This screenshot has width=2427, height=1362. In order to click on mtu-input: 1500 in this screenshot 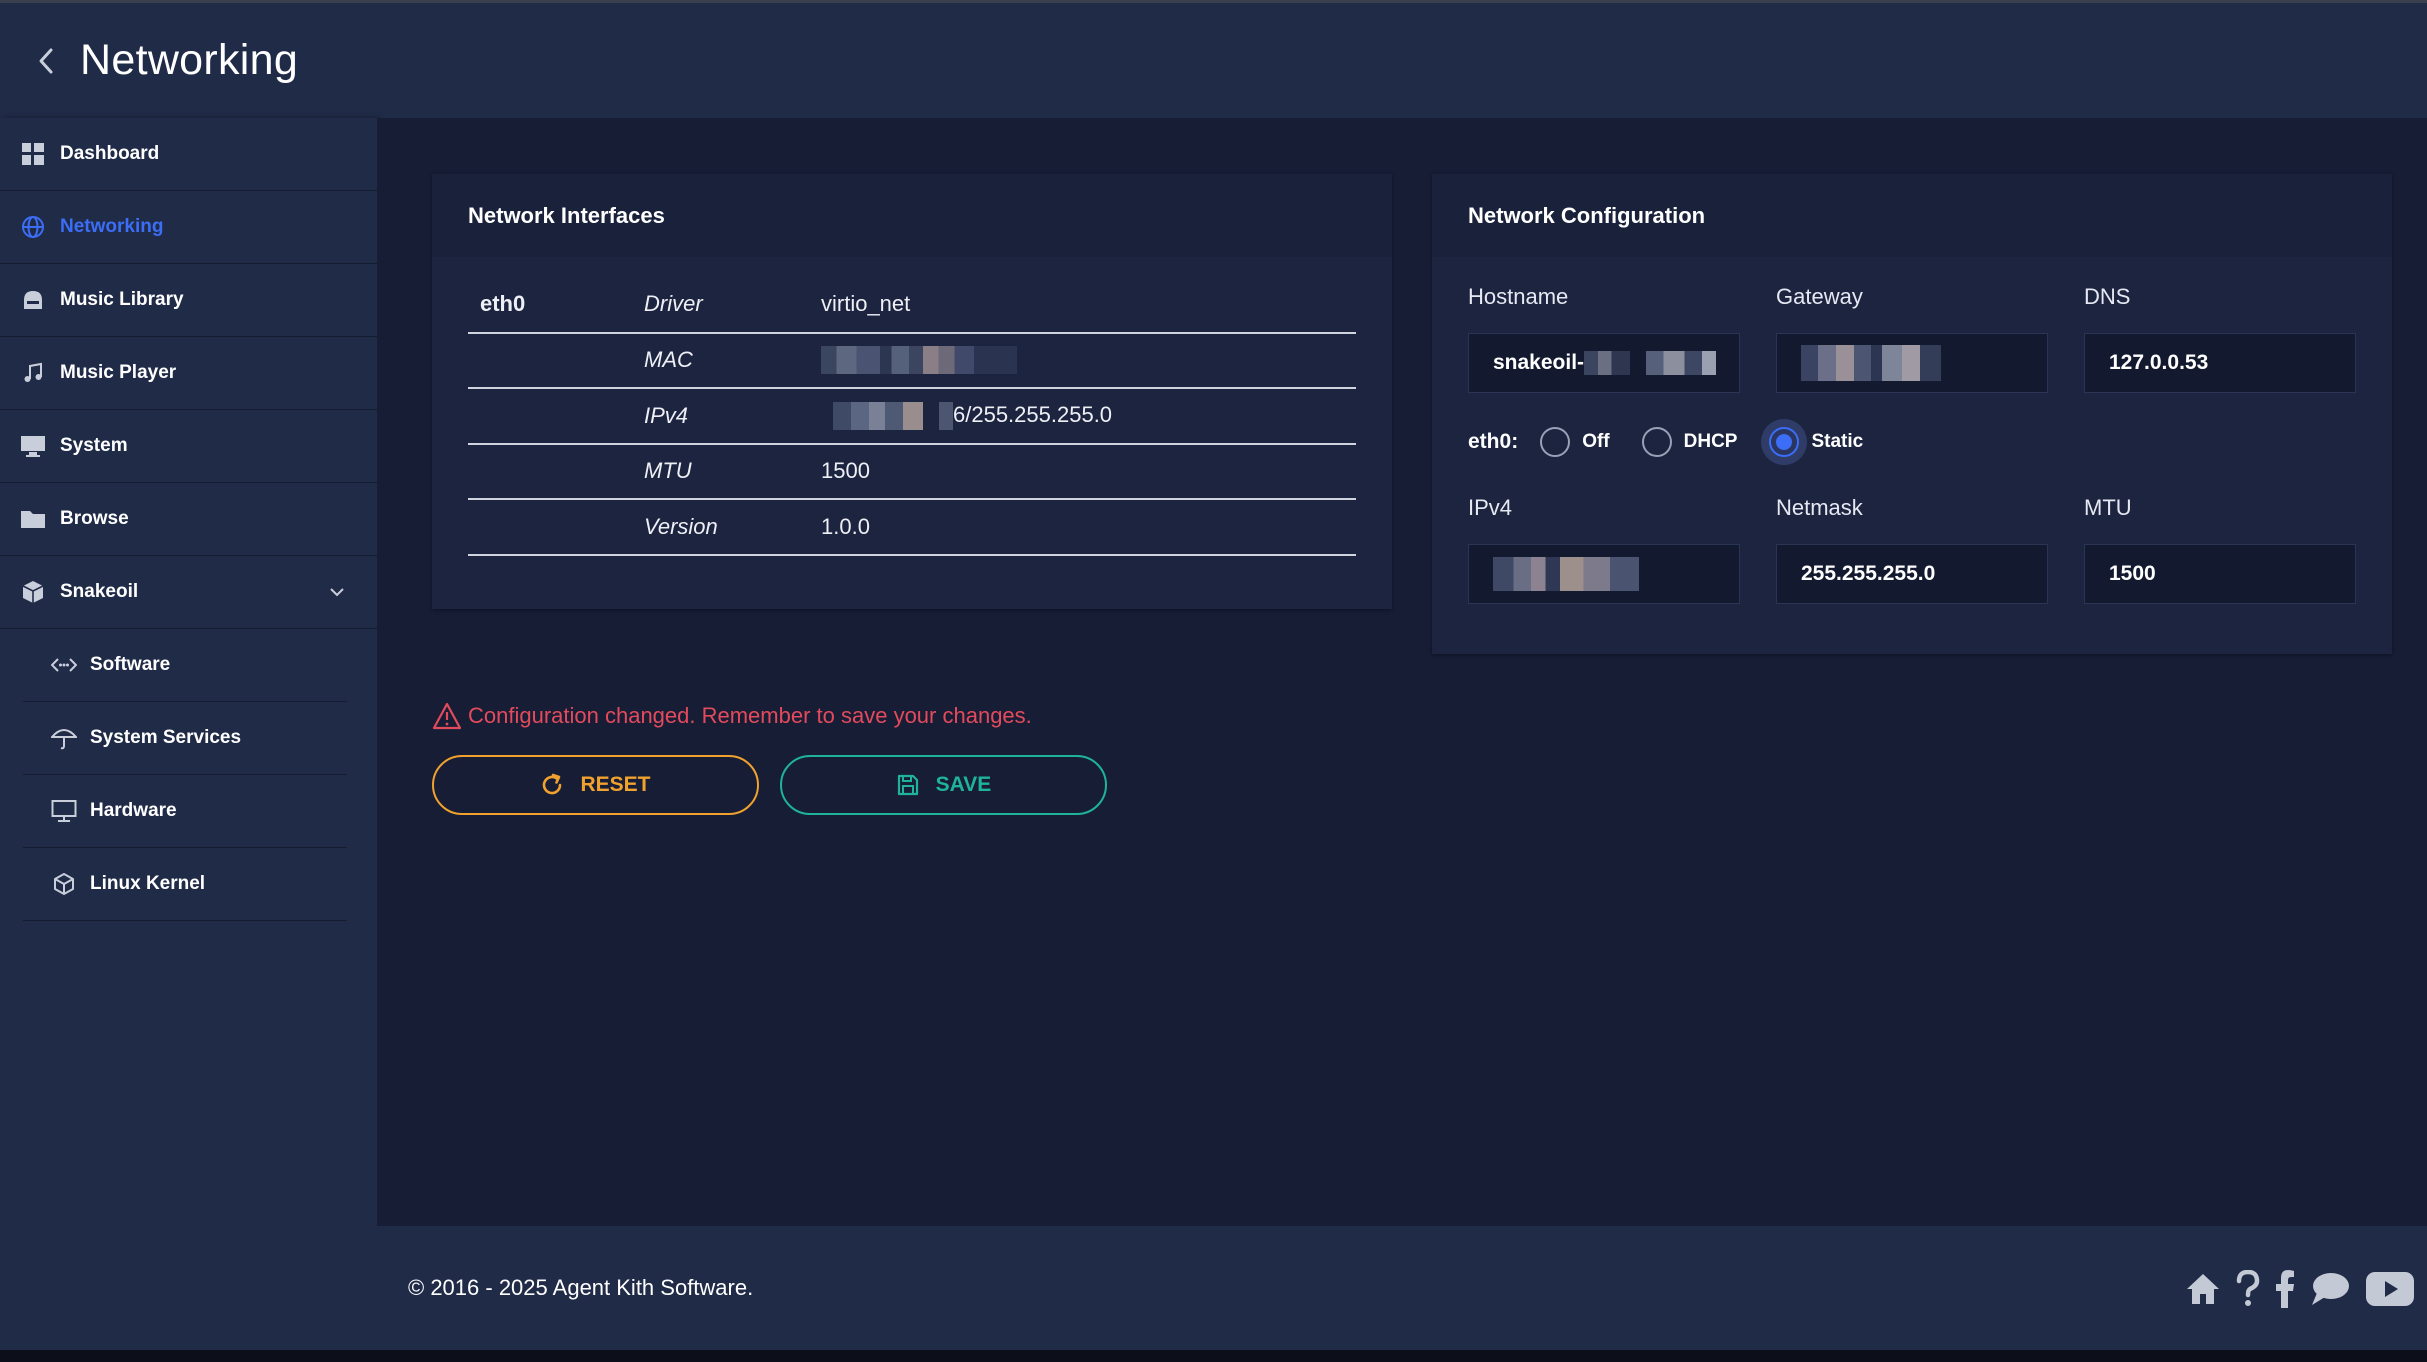, I will do `click(2220, 574)`.